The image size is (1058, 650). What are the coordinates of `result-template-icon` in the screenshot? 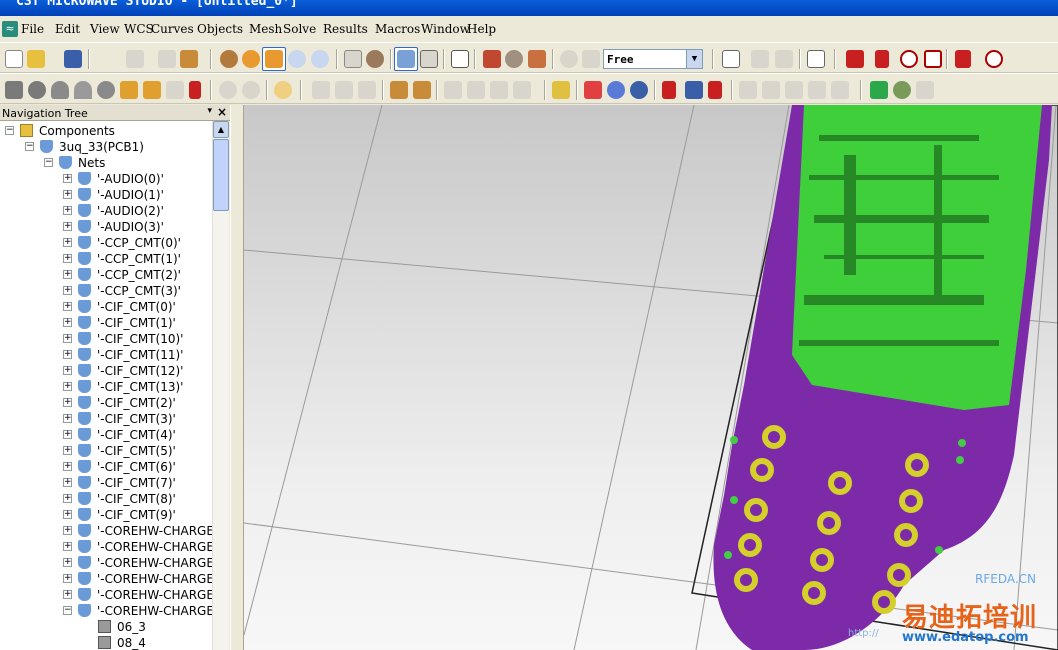 It's located at (840, 90).